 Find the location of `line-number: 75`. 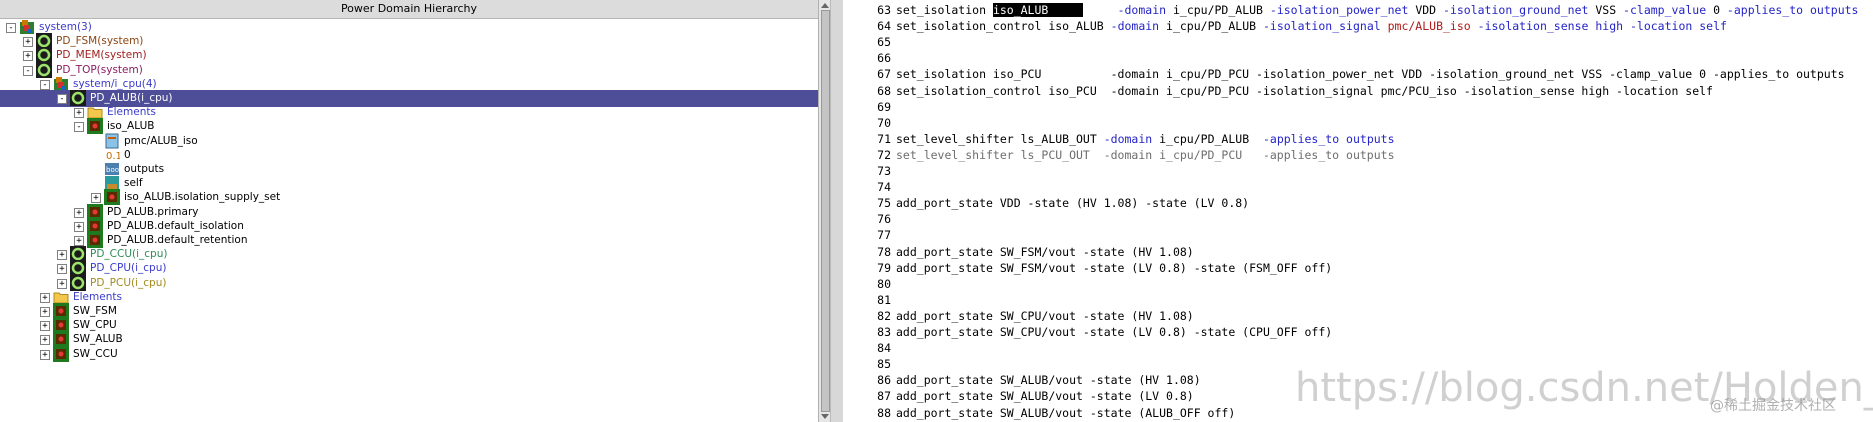

line-number: 75 is located at coordinates (884, 203).